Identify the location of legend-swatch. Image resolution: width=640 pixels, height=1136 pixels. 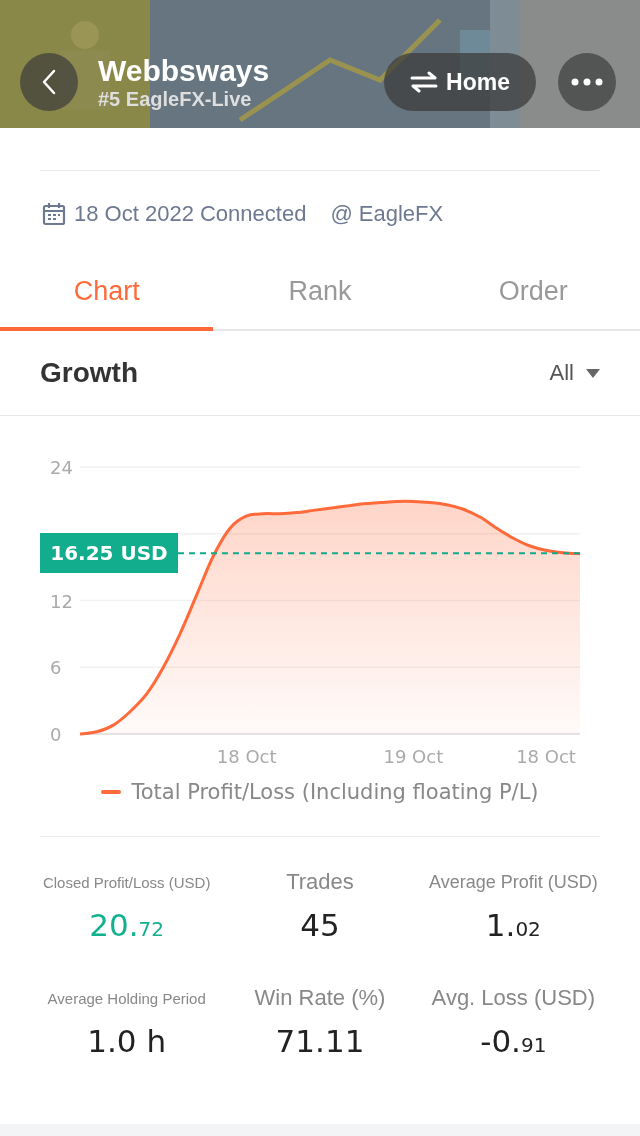
(111, 792).